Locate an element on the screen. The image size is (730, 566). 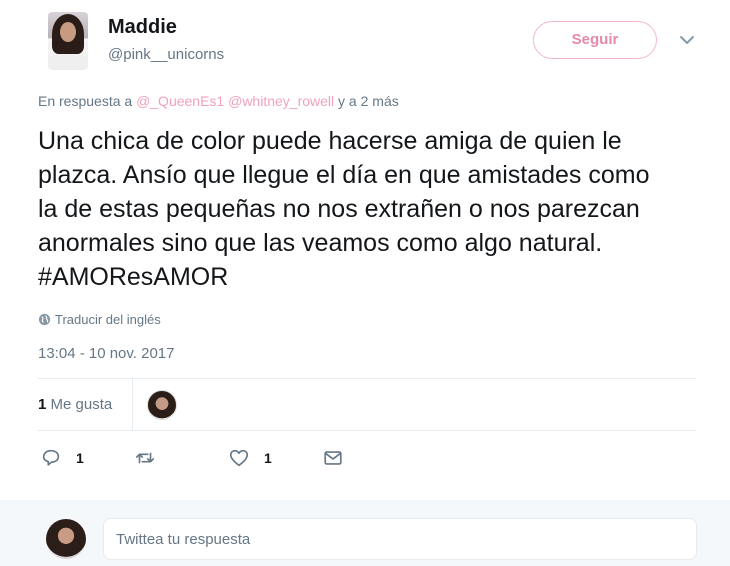
tweet-timestamp: 13:04 - 10 nov. 2017 is located at coordinates (106, 353).